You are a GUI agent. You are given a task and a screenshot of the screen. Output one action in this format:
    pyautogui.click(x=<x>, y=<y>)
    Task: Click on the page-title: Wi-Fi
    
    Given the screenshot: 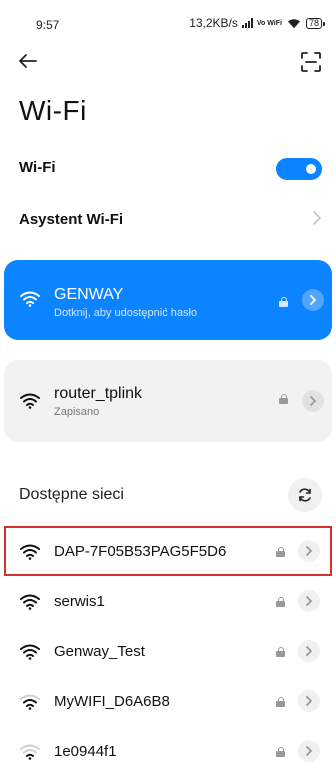 What is the action you would take?
    pyautogui.click(x=53, y=110)
    